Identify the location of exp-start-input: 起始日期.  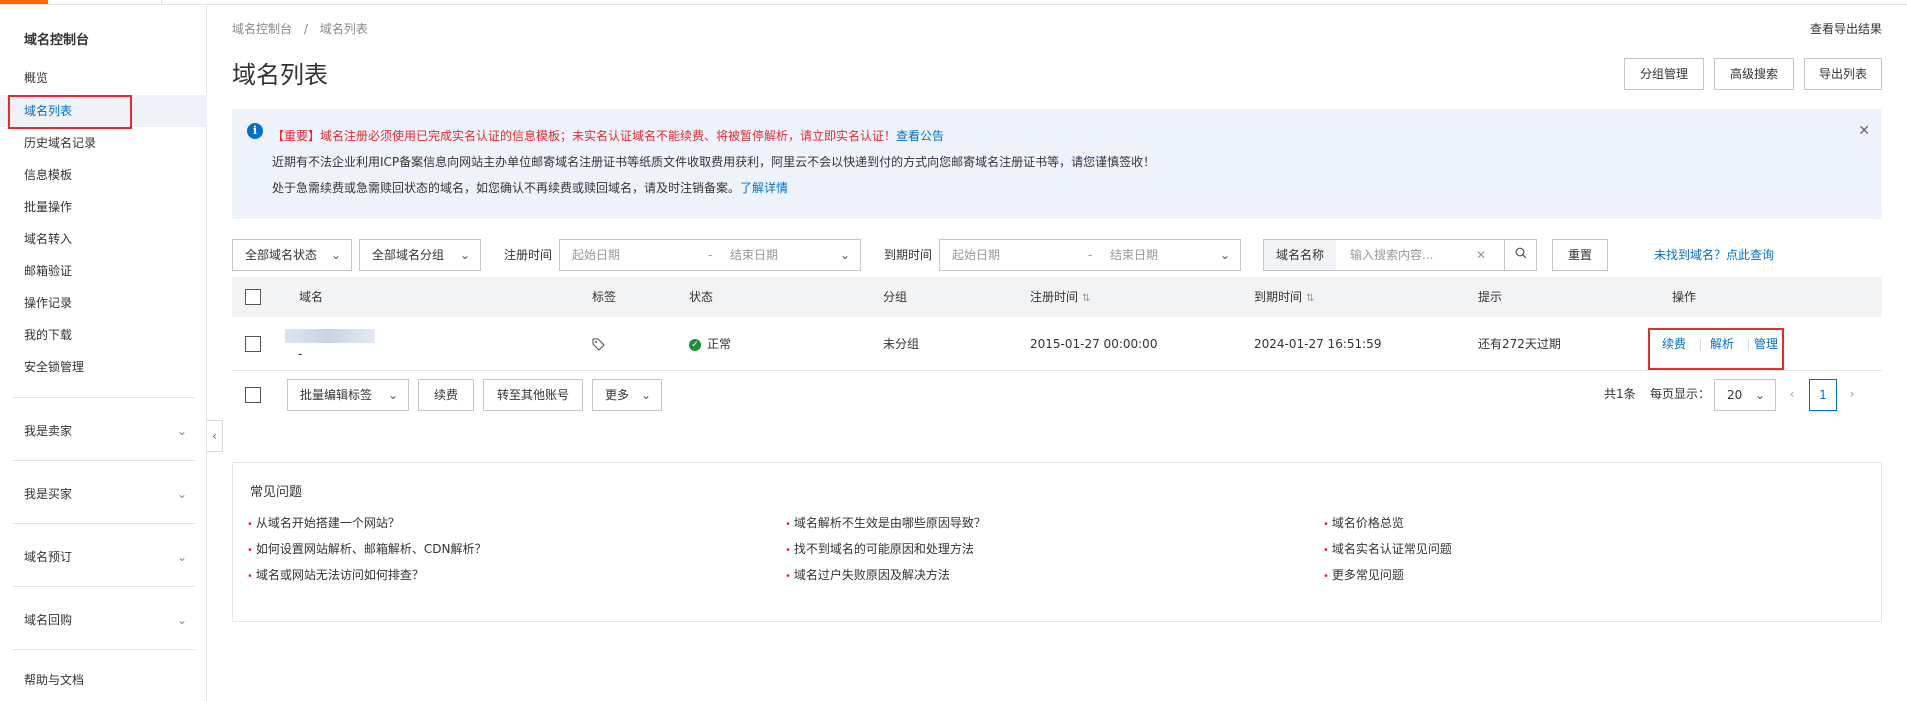
(976, 255).